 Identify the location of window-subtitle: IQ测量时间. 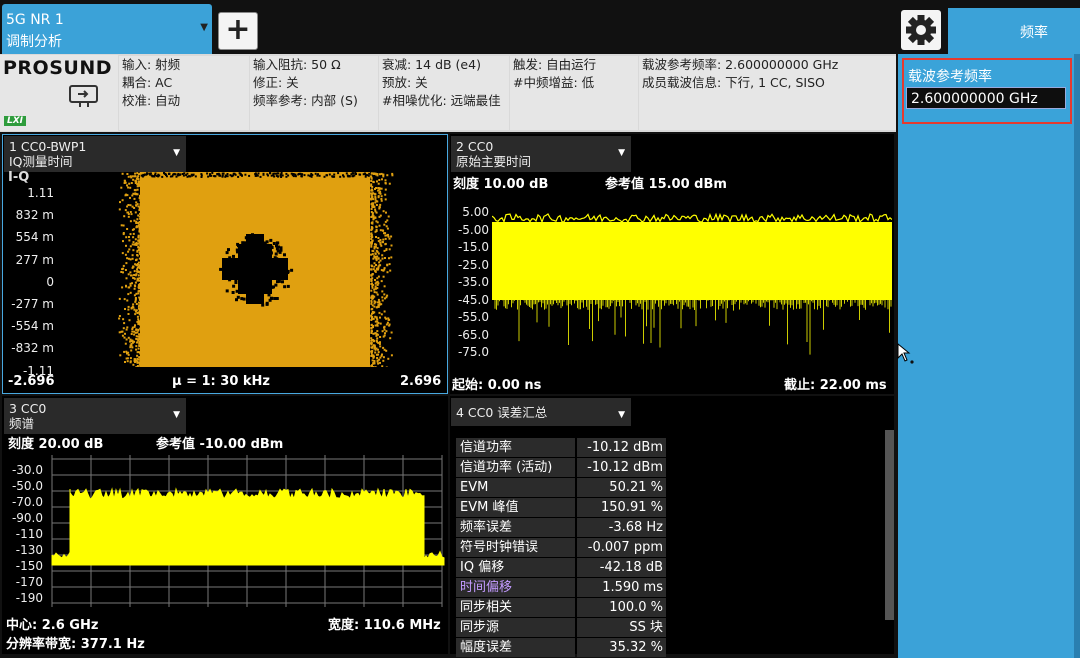
(41, 161).